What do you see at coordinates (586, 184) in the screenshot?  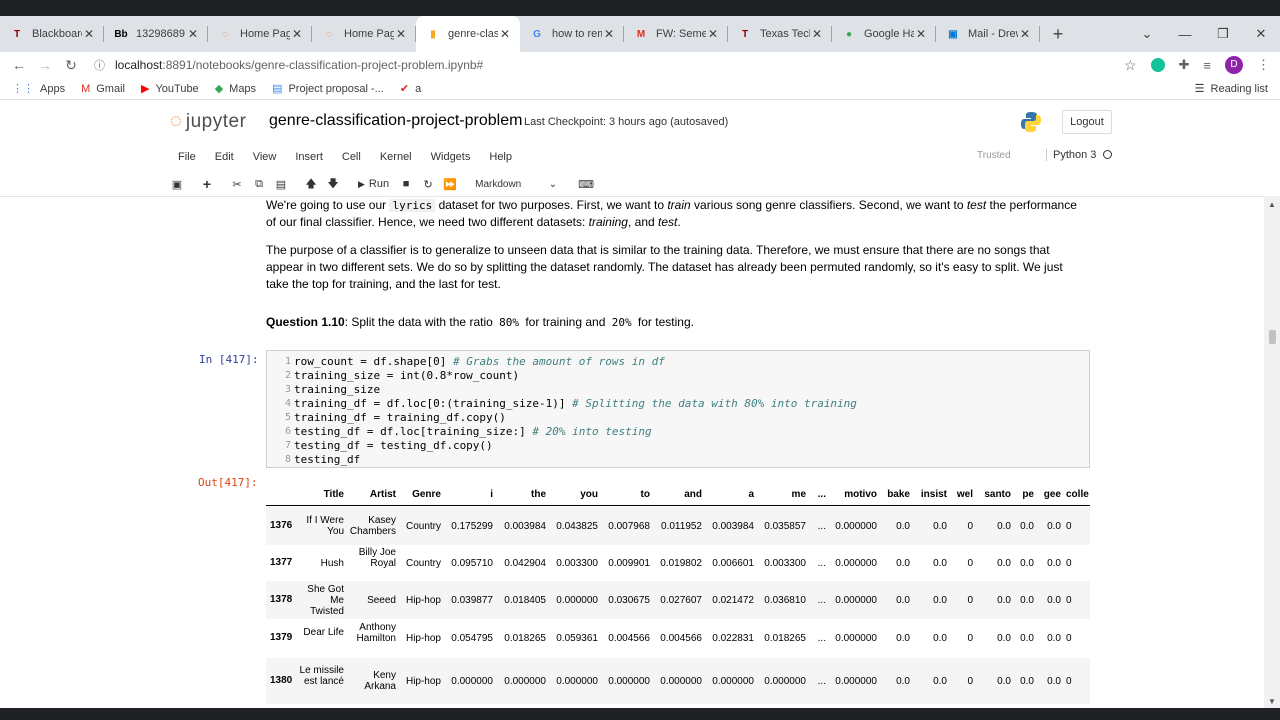 I see `keyboard-icon: ⌨` at bounding box center [586, 184].